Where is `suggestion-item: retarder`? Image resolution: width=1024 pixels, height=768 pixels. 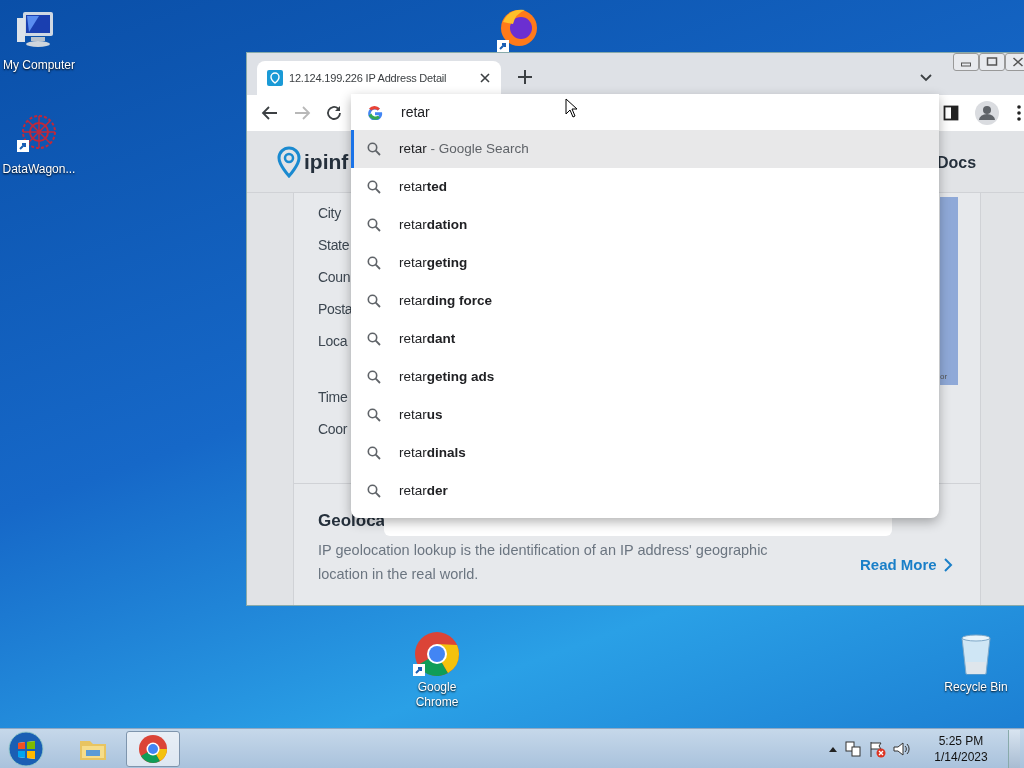 suggestion-item: retarder is located at coordinates (645, 491).